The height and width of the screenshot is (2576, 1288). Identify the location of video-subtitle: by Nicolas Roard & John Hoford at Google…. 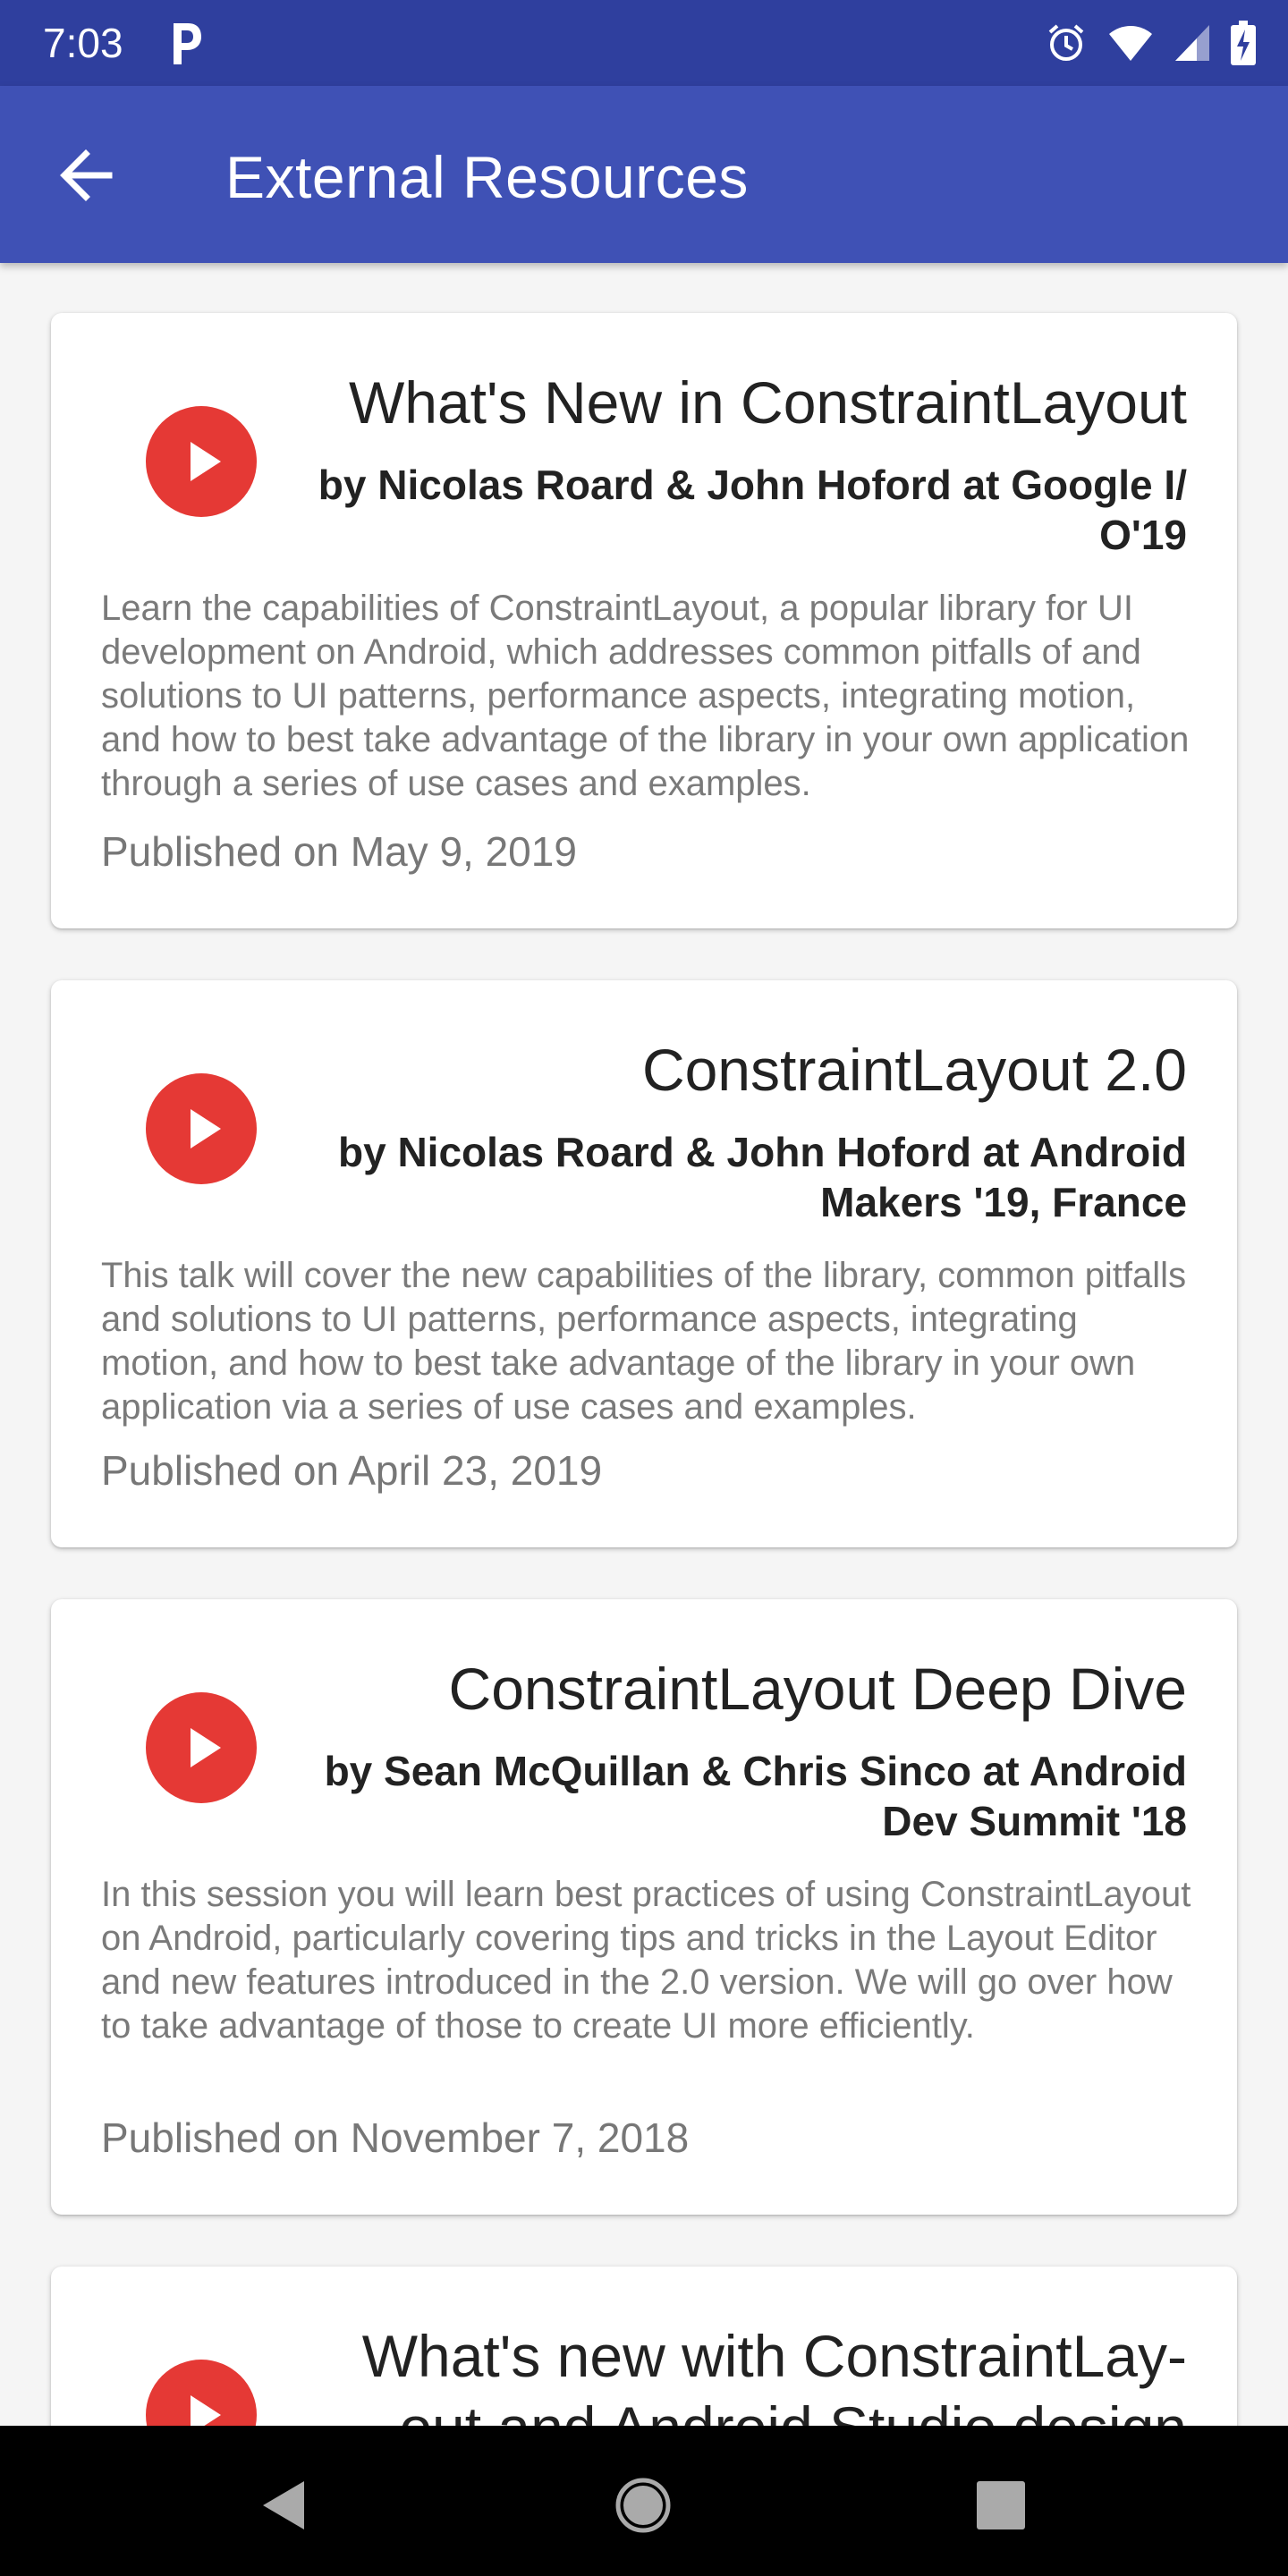
(748, 510).